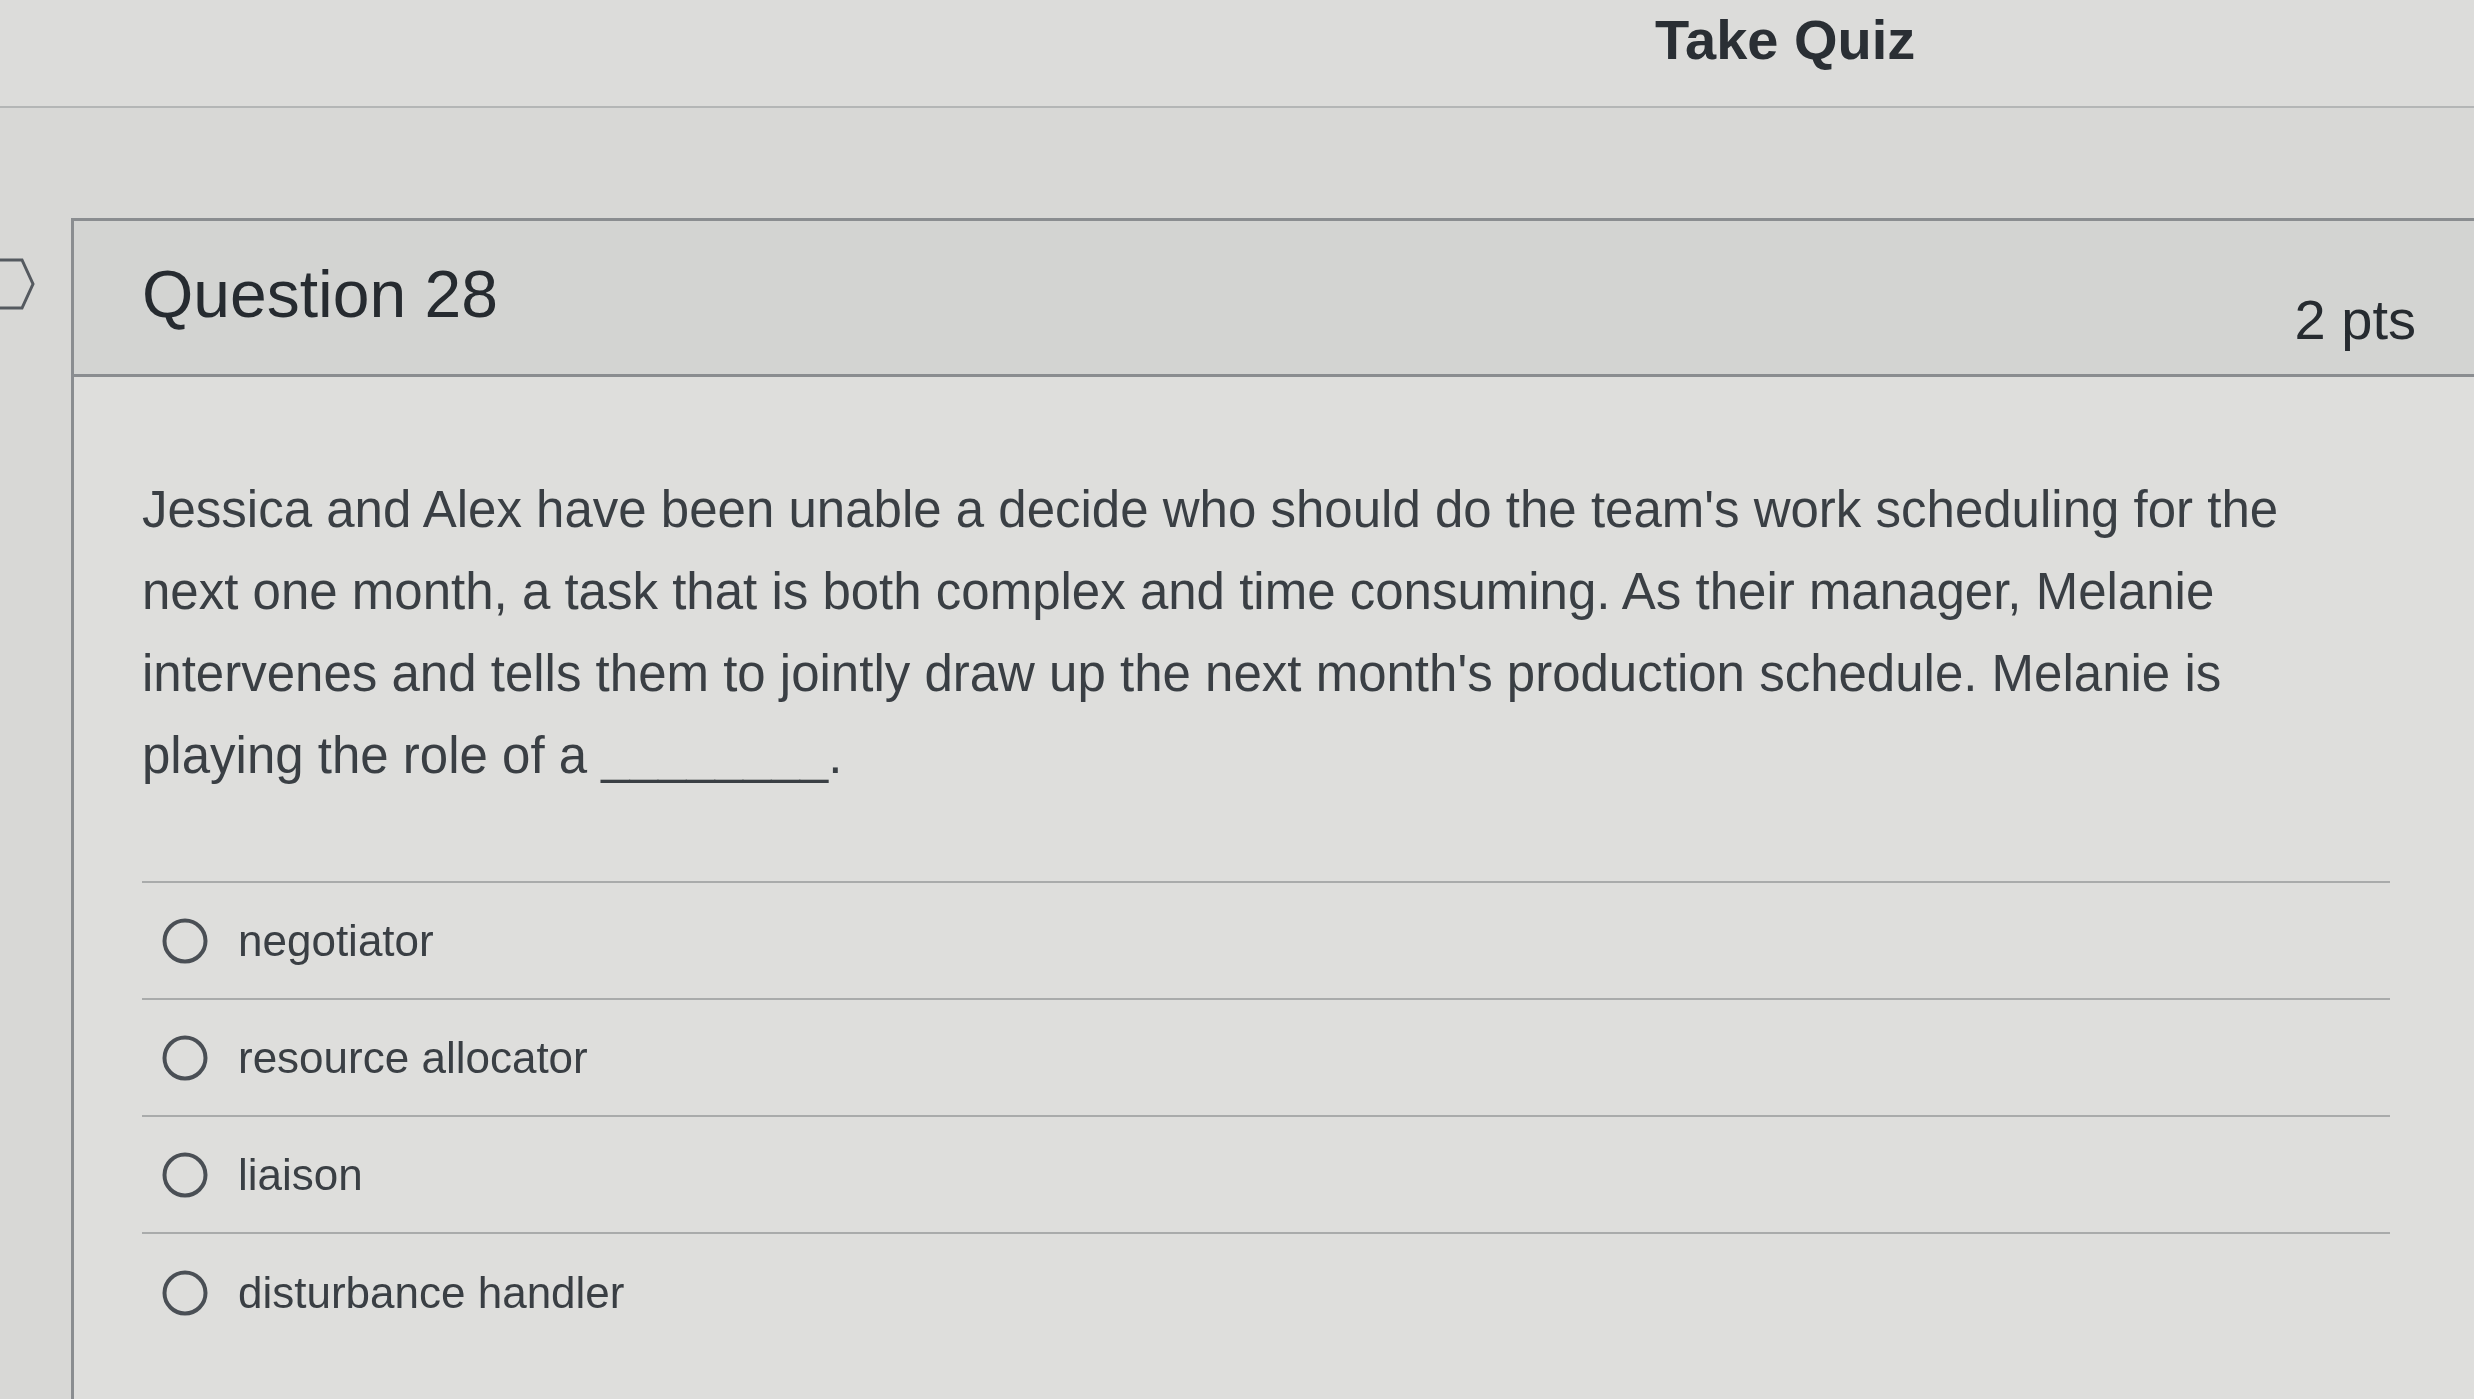 The image size is (2474, 1399). I want to click on question-title: Question 28, so click(320, 293).